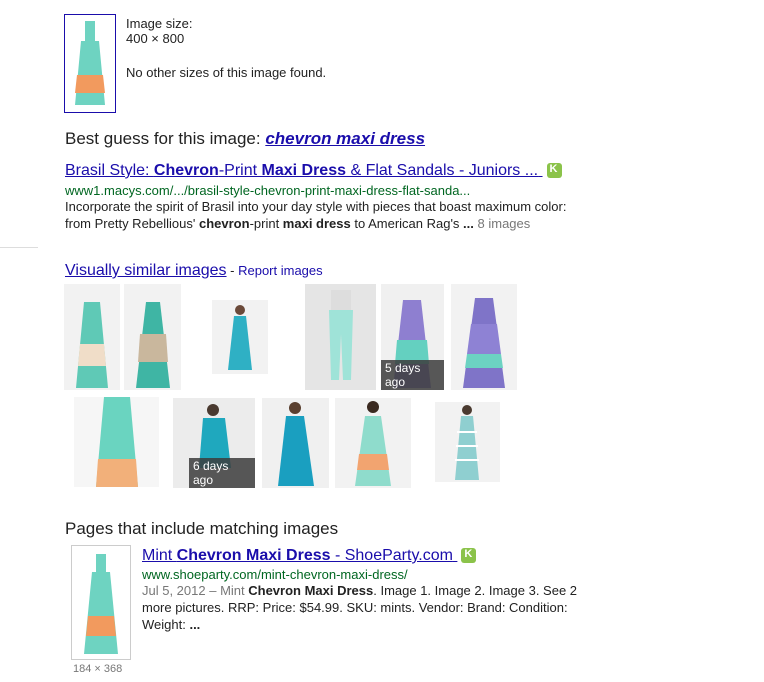 The width and height of the screenshot is (764, 682). I want to click on no-sizes-text: No other sizes of this image found., so click(226, 72).